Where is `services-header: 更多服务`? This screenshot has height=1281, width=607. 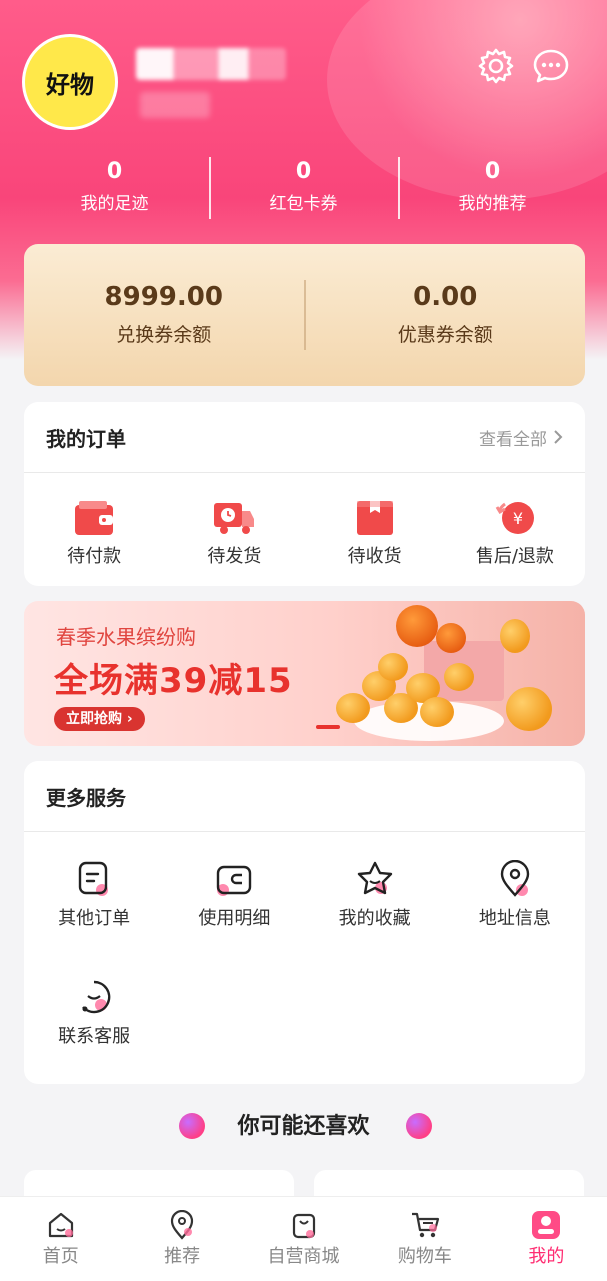
services-header: 更多服务 is located at coordinates (304, 796).